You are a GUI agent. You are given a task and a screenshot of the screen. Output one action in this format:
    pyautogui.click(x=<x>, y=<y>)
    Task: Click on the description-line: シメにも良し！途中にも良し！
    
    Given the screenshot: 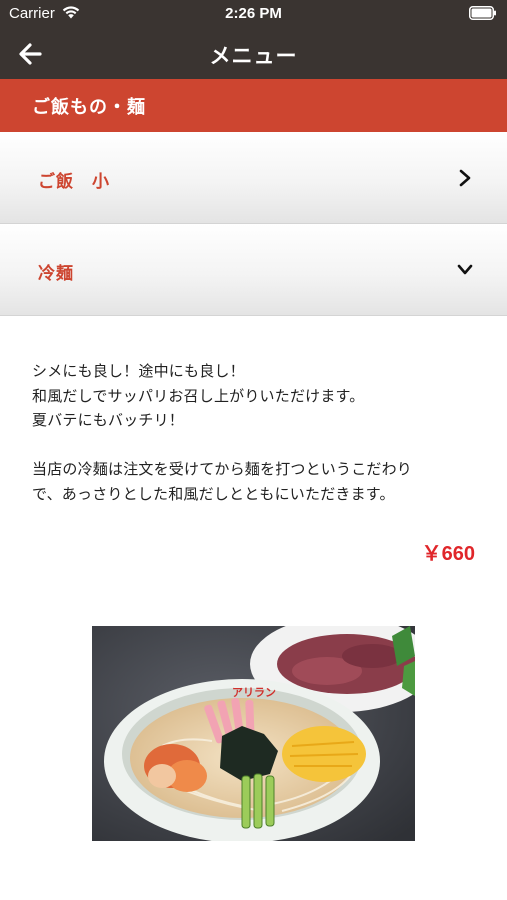 What is the action you would take?
    pyautogui.click(x=138, y=371)
    